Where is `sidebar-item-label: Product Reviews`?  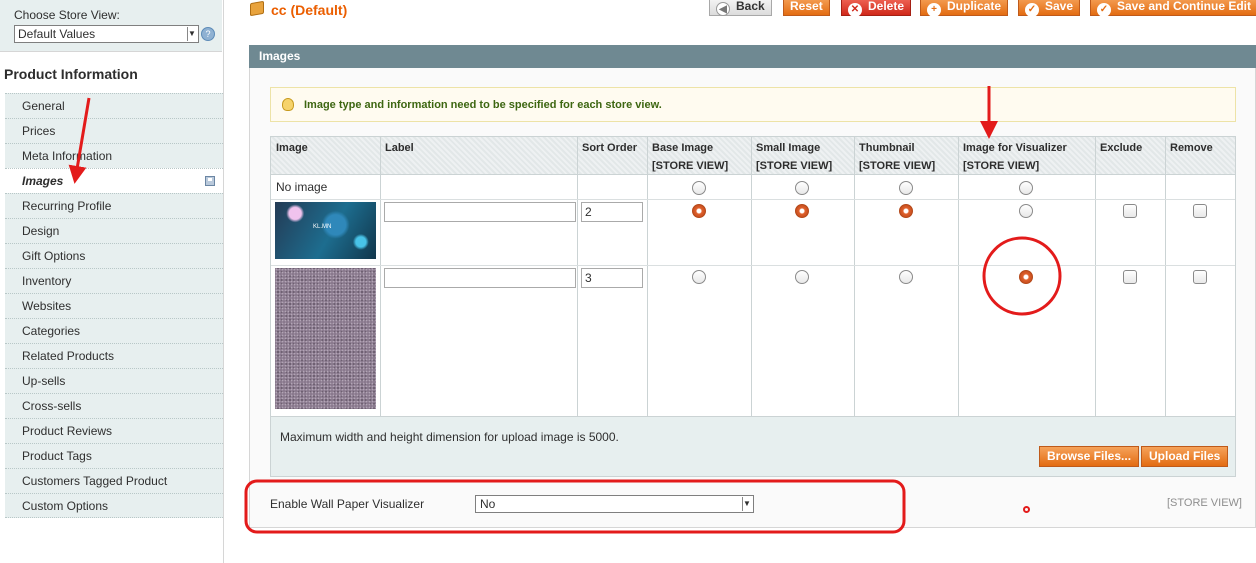 sidebar-item-label: Product Reviews is located at coordinates (67, 431).